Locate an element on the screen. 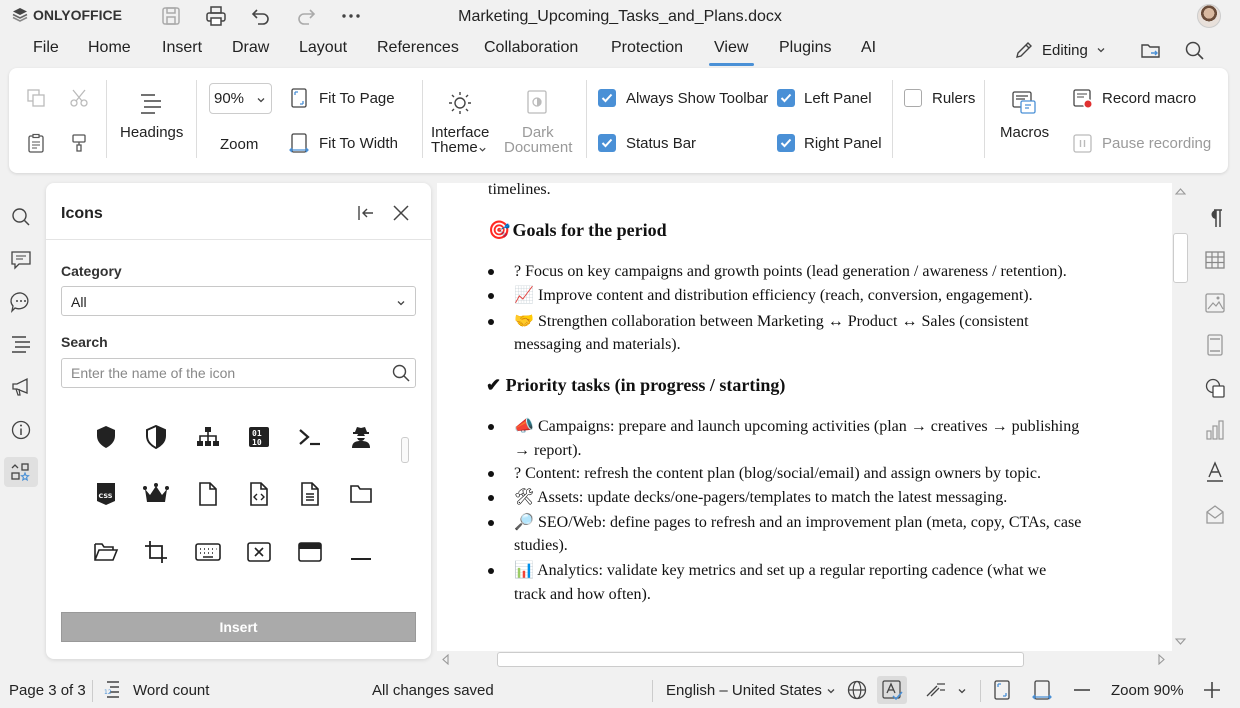 This screenshot has height=708, width=1240. comments-icon is located at coordinates (21, 260).